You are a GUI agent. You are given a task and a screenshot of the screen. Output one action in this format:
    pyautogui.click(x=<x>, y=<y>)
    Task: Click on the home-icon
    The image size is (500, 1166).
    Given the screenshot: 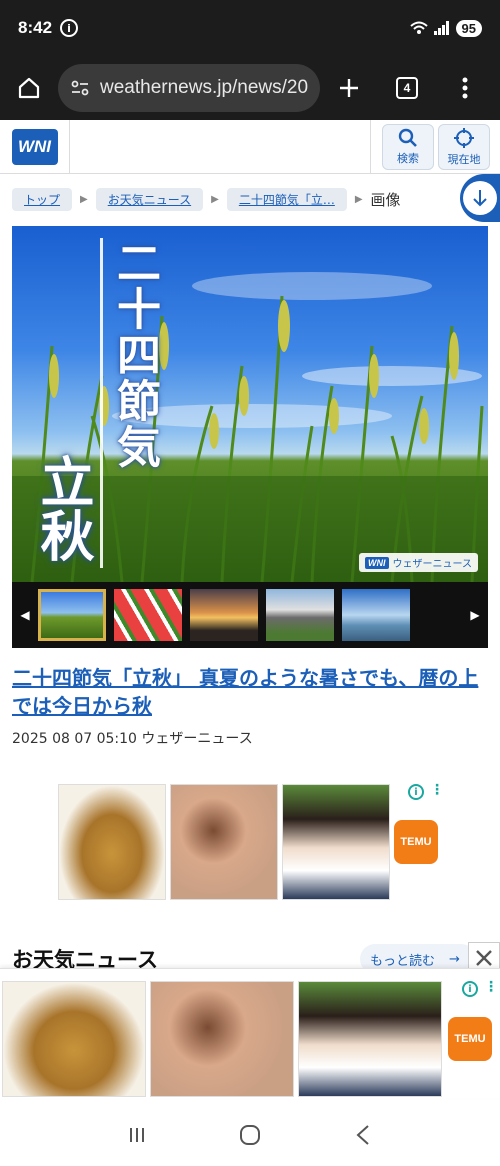 What is the action you would take?
    pyautogui.click(x=29, y=88)
    